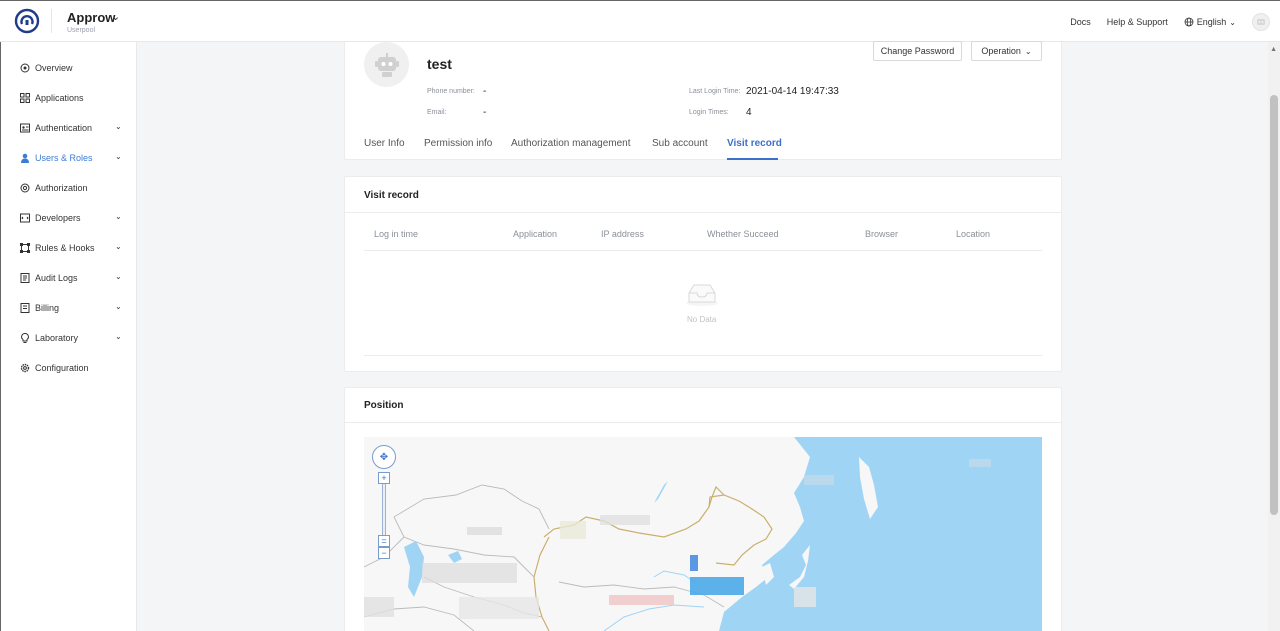  What do you see at coordinates (437, 112) in the screenshot?
I see `email-label: Email:` at bounding box center [437, 112].